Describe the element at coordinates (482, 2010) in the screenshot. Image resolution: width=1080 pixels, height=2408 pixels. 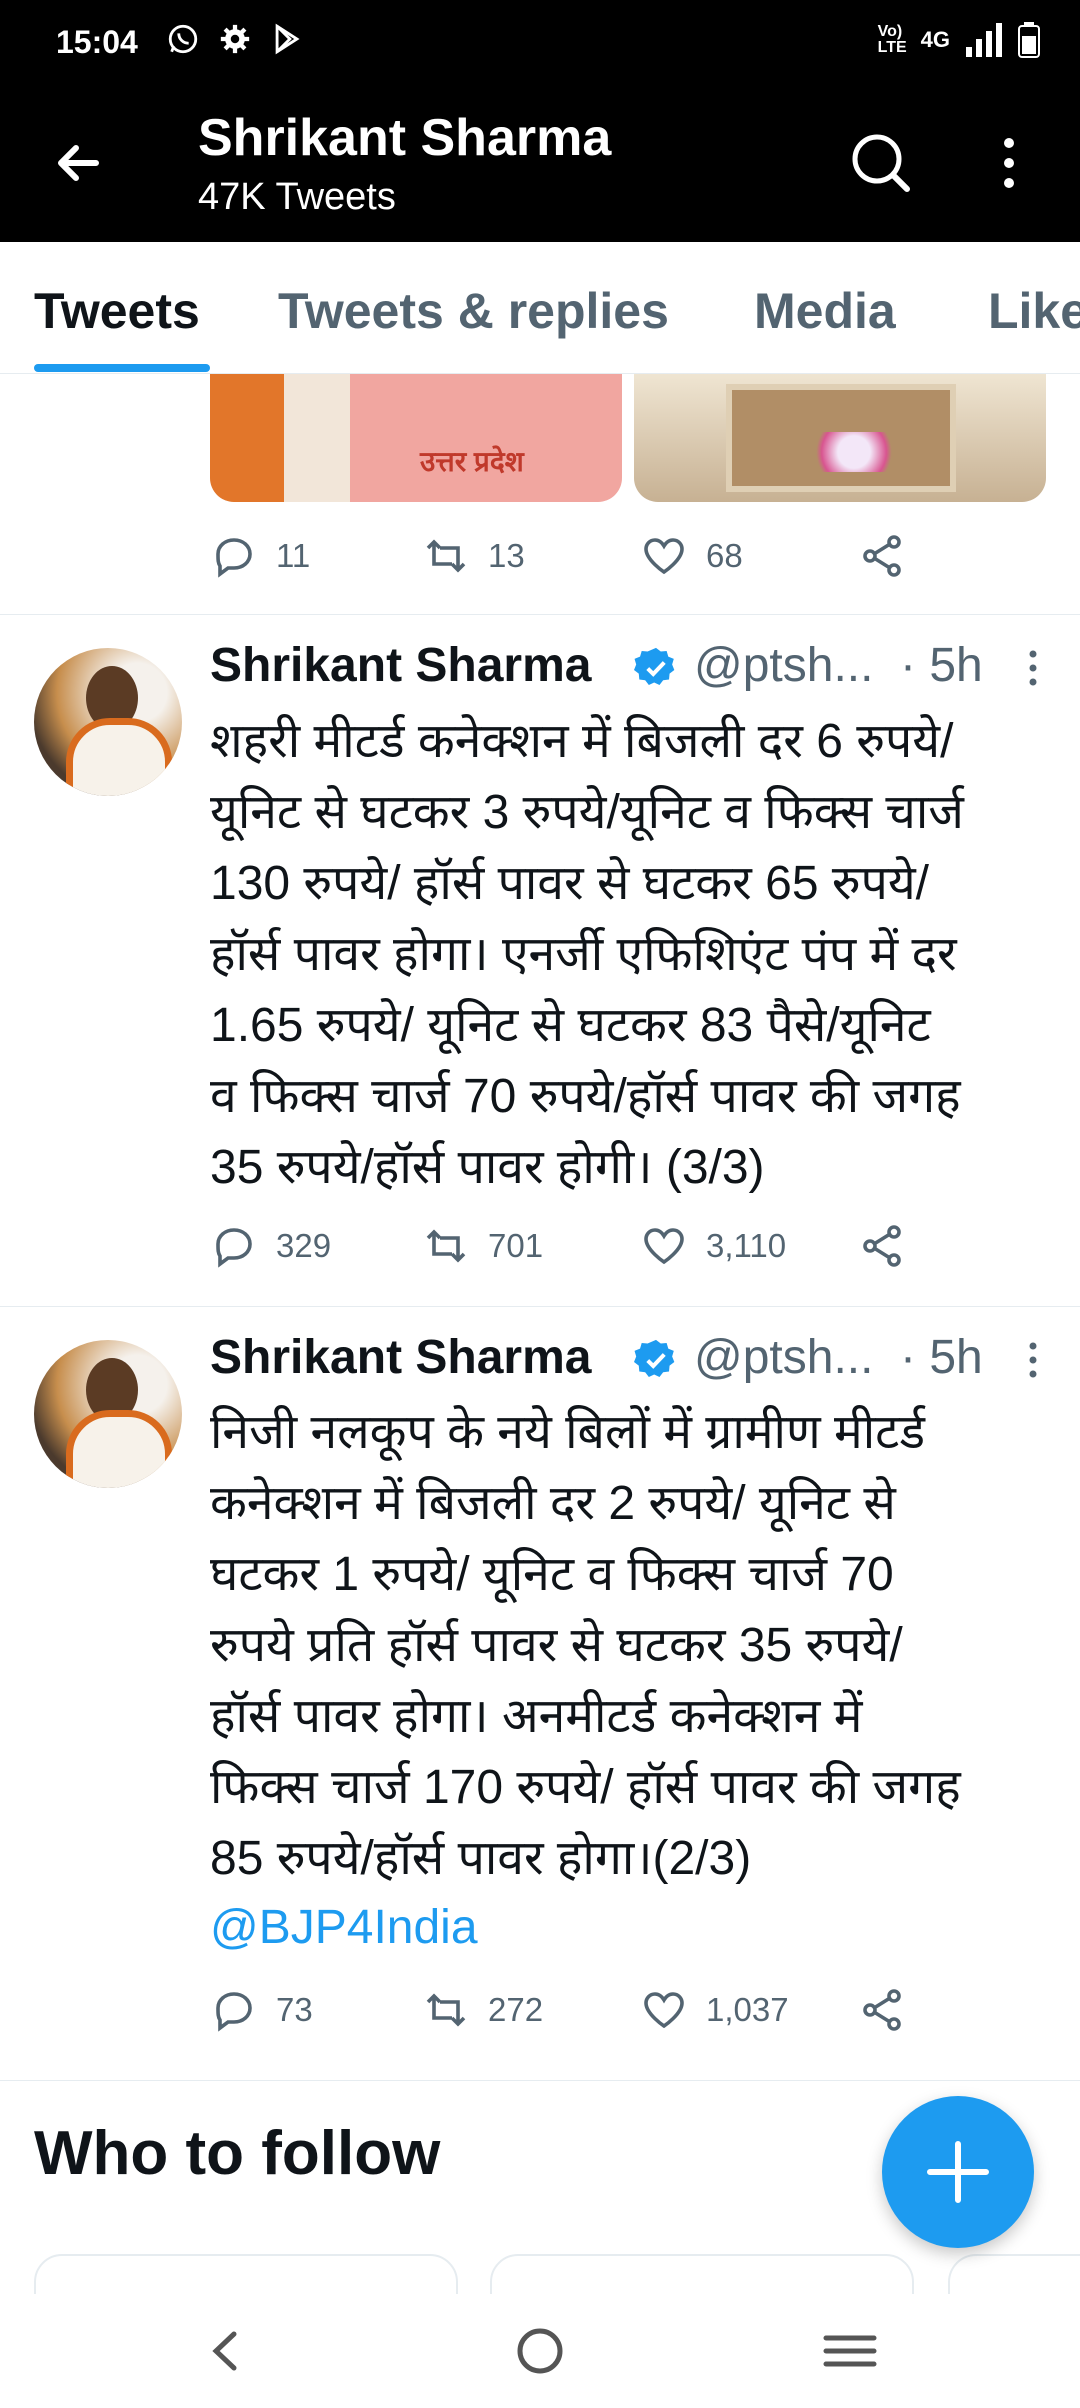
I see `retweet-button: 272` at that location.